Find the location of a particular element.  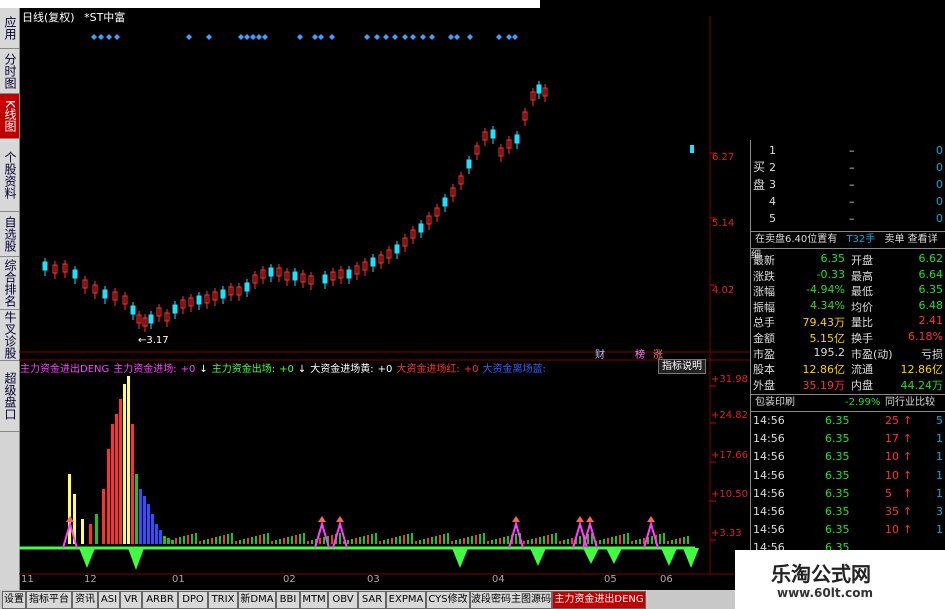

x-tick: 01 is located at coordinates (178, 579).